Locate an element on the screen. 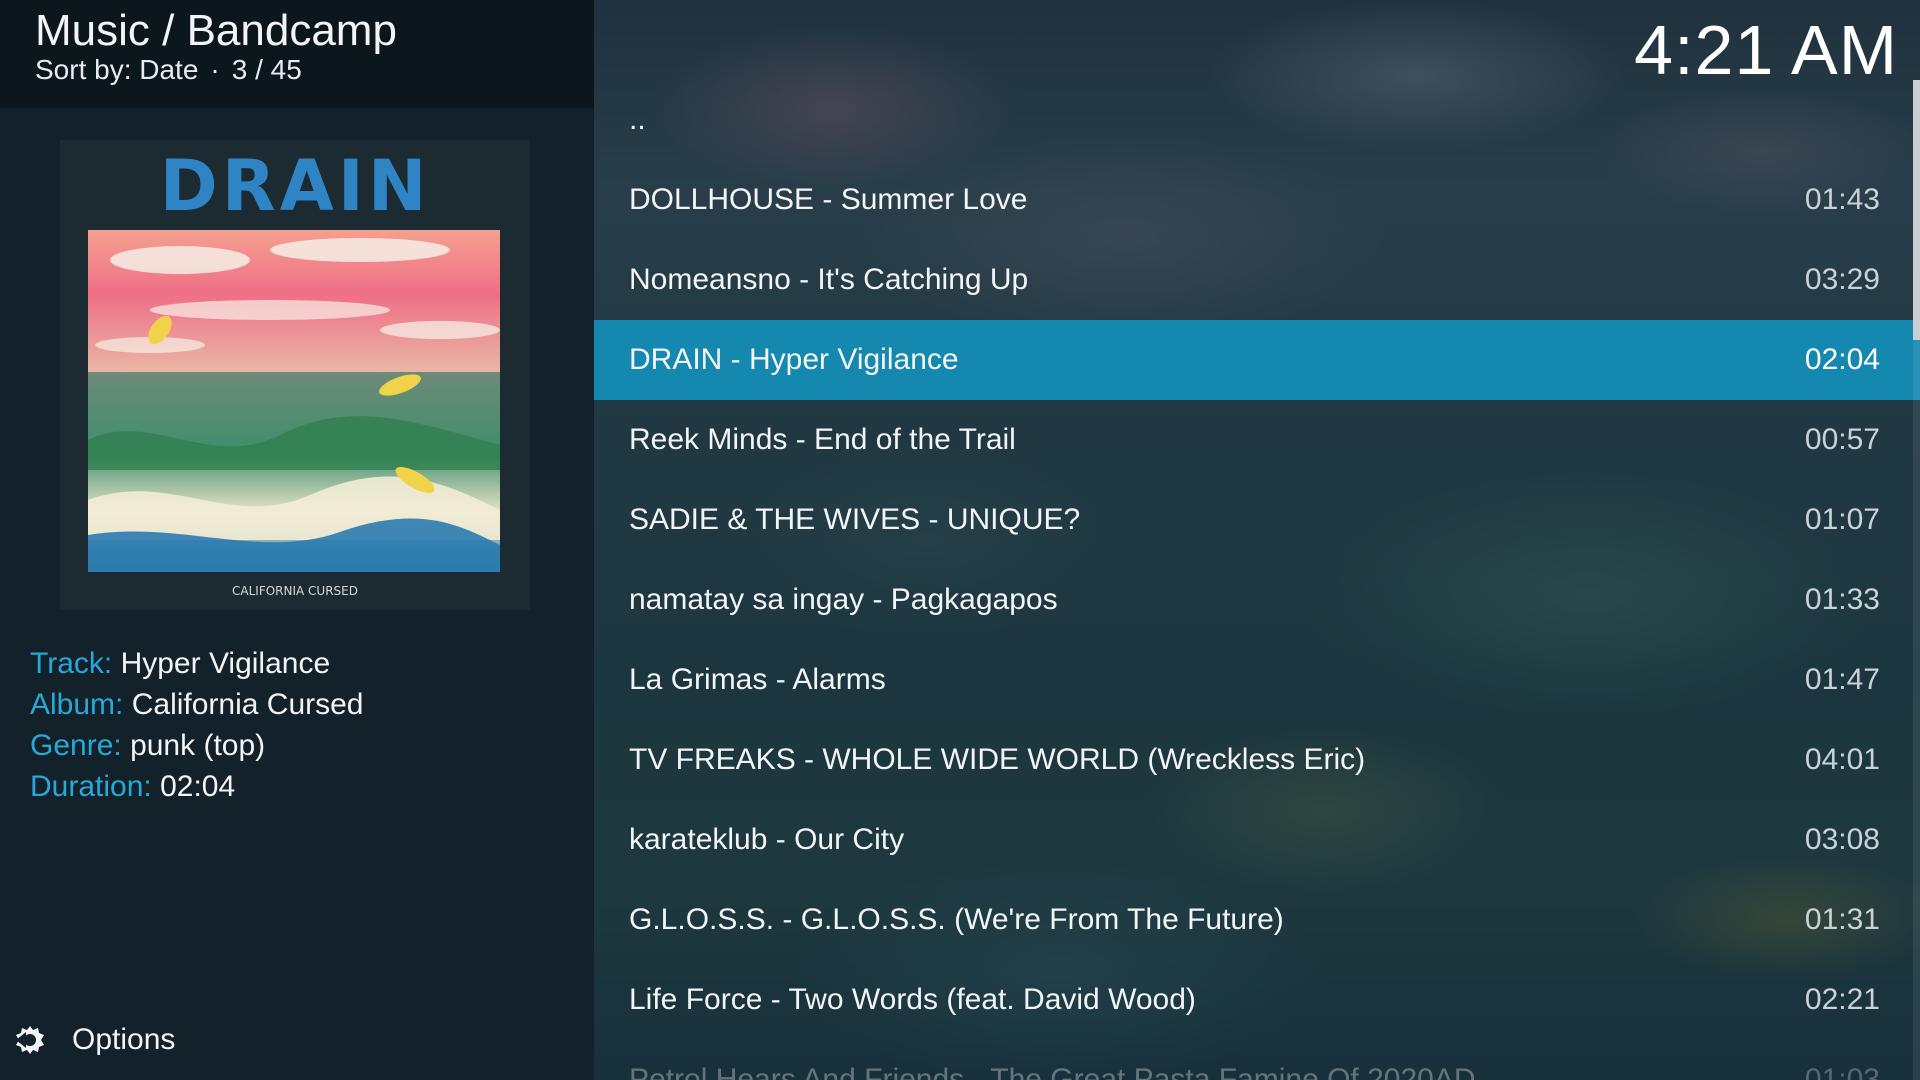 The height and width of the screenshot is (1080, 1920). list-scrollbar is located at coordinates (1916, 580).